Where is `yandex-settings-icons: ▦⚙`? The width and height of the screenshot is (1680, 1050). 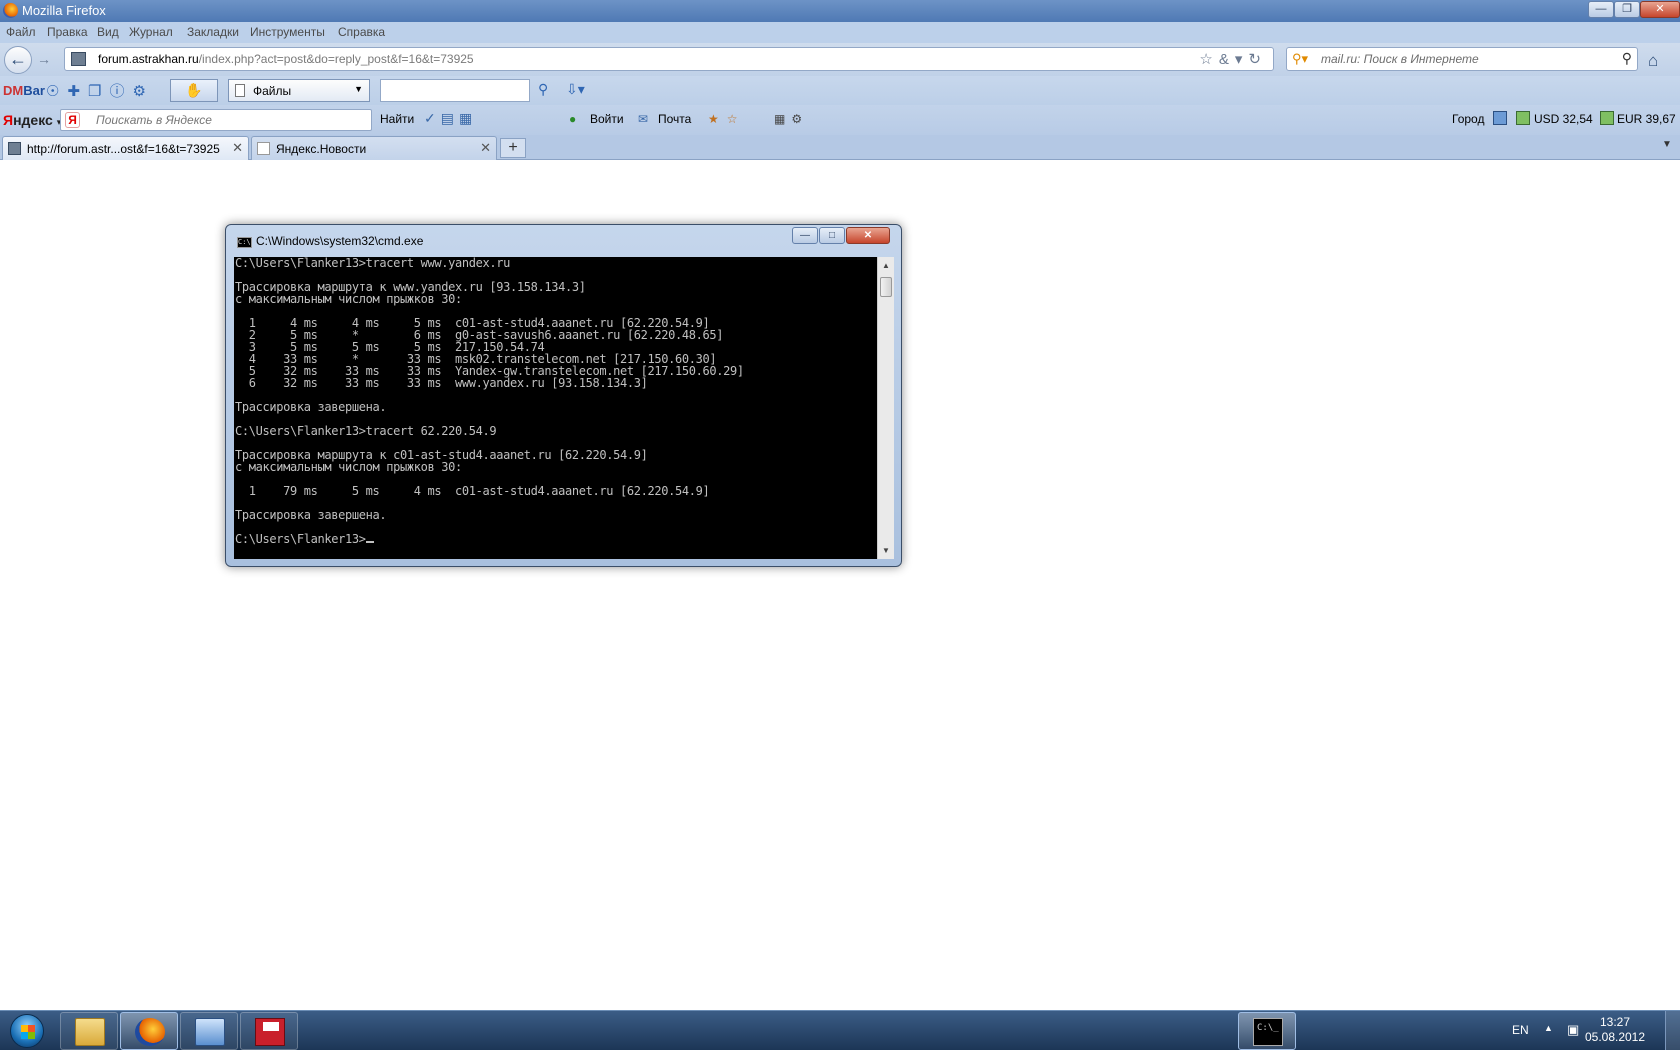 yandex-settings-icons: ▦⚙ is located at coordinates (791, 119).